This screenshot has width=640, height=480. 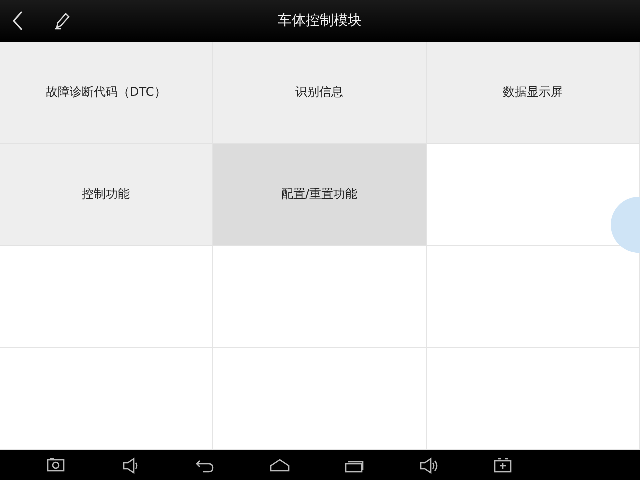 I want to click on battery-icon, so click(x=503, y=465).